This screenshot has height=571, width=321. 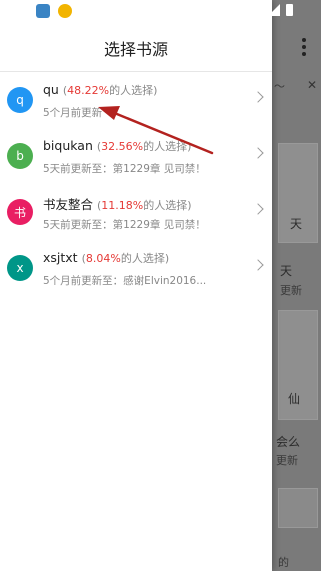 I want to click on source-item-shuyou: 书 书友整合 (11.18%的人选择) 5天前更新至：第1229章 见司禁！, so click(x=136, y=212).